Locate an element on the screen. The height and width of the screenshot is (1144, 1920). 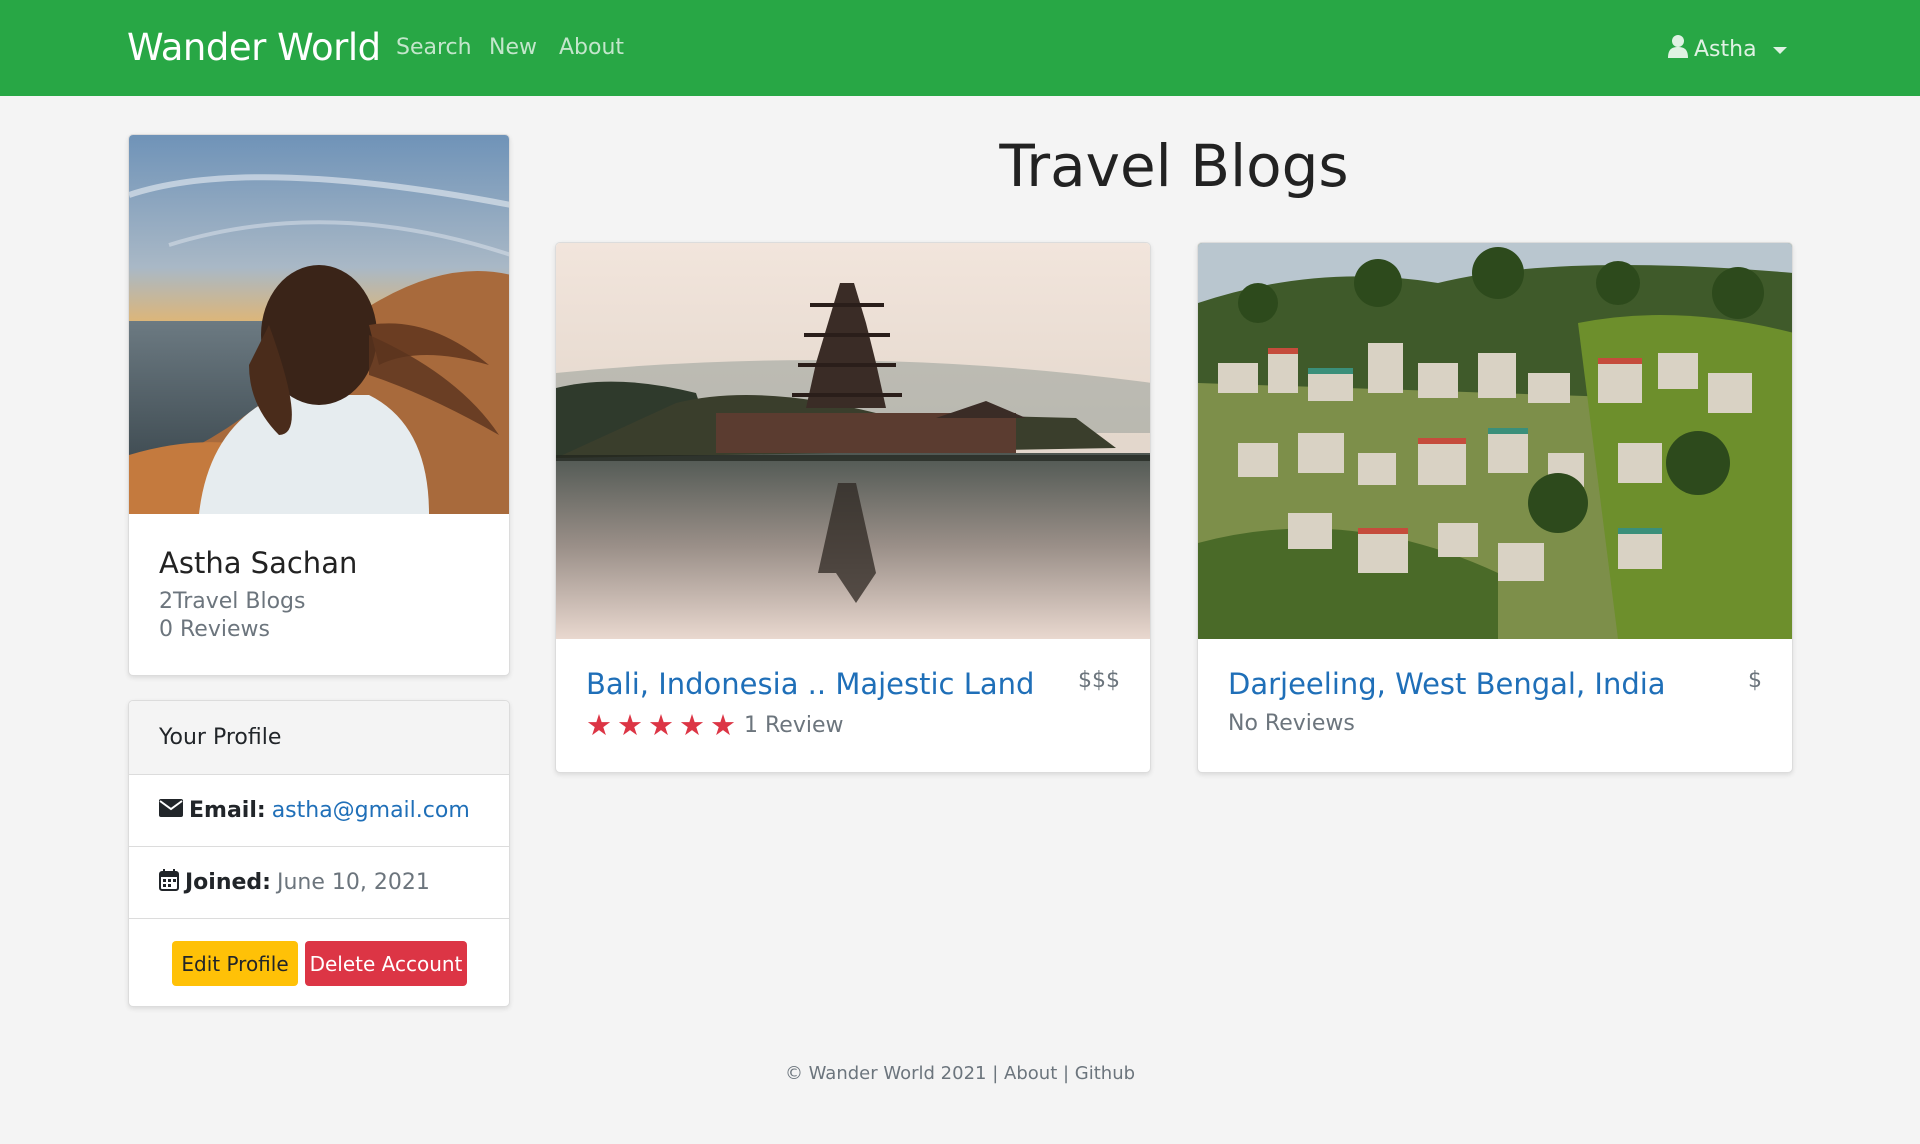
page-title: Travel Blogs is located at coordinates (1174, 166).